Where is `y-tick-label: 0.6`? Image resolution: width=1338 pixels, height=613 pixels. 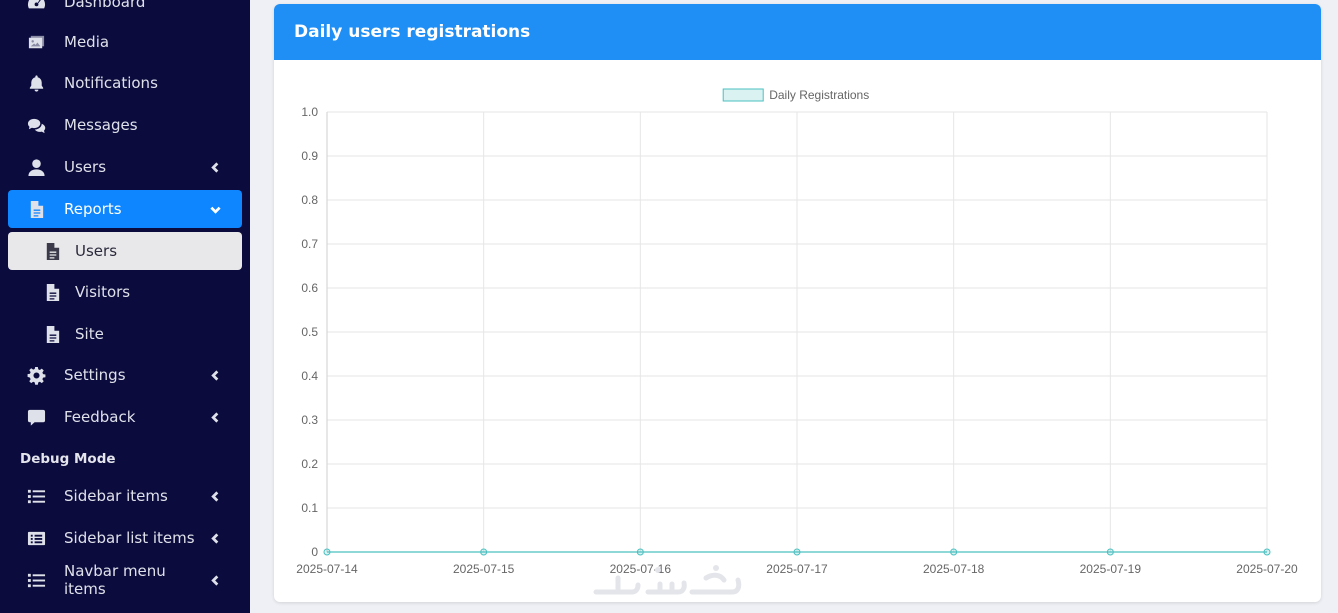 y-tick-label: 0.6 is located at coordinates (309, 288).